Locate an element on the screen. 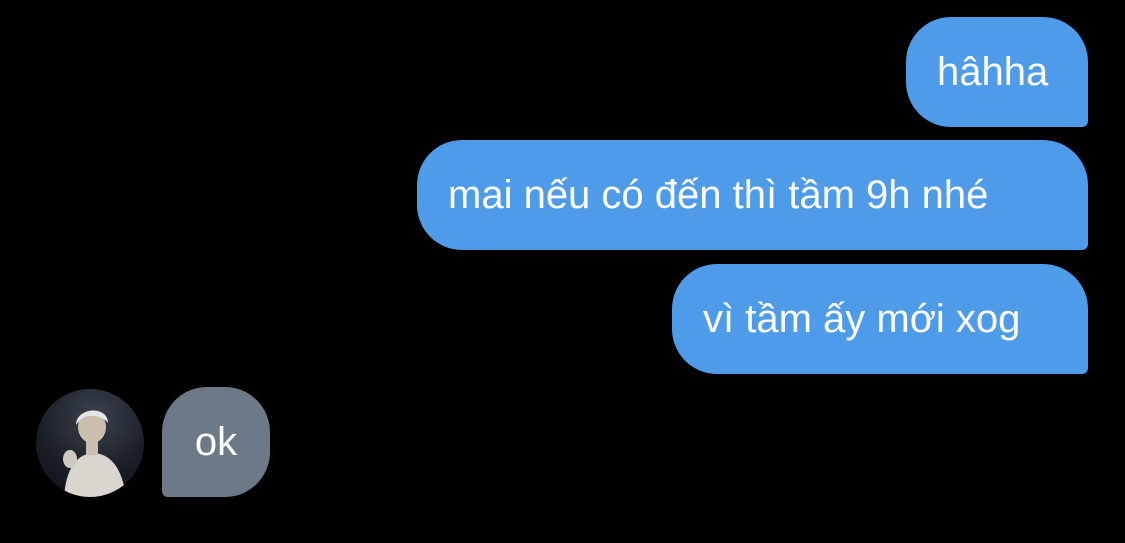  outgoing-message-bubble: vì tầm ấy mới xog is located at coordinates (880, 319).